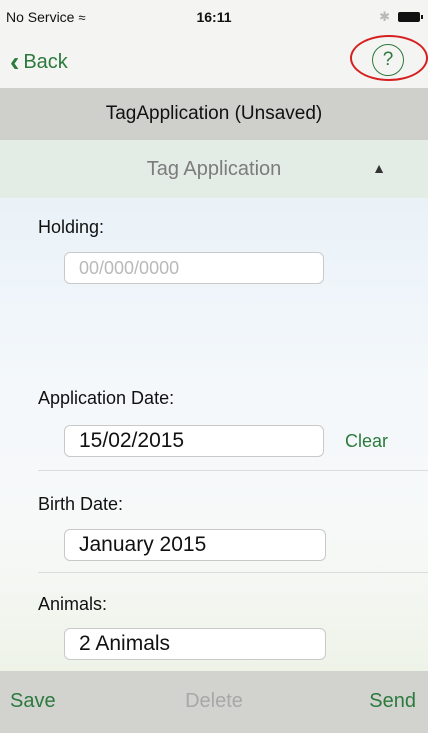 The height and width of the screenshot is (733, 428). Describe the element at coordinates (195, 644) in the screenshot. I see `animals-field: 2 Animals` at that location.